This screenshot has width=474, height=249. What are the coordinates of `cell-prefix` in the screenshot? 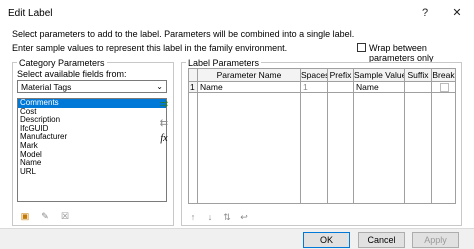 It's located at (341, 87).